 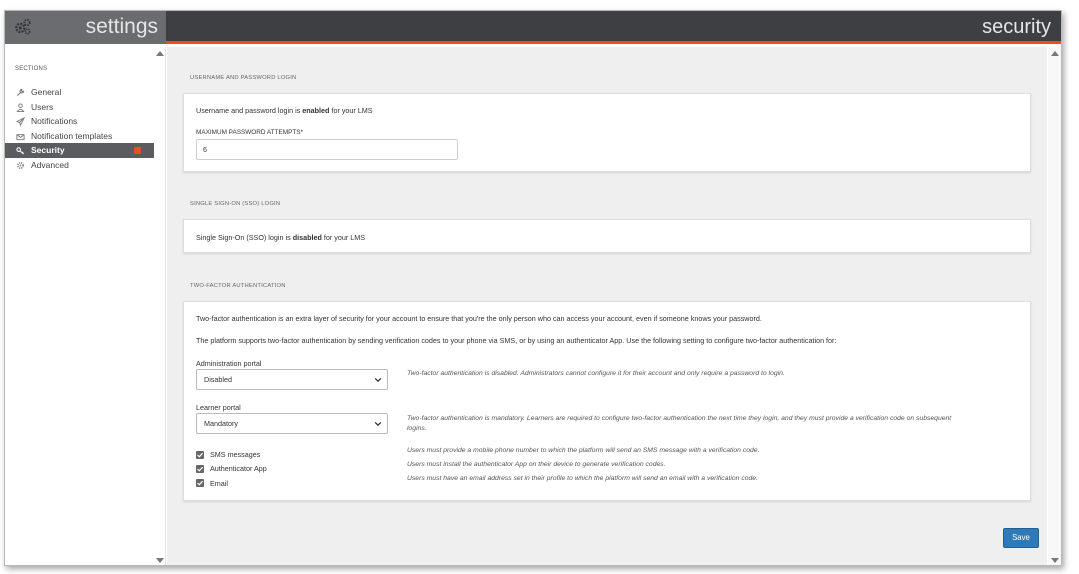 I want to click on sections-label: SECTIONS, so click(x=31, y=69).